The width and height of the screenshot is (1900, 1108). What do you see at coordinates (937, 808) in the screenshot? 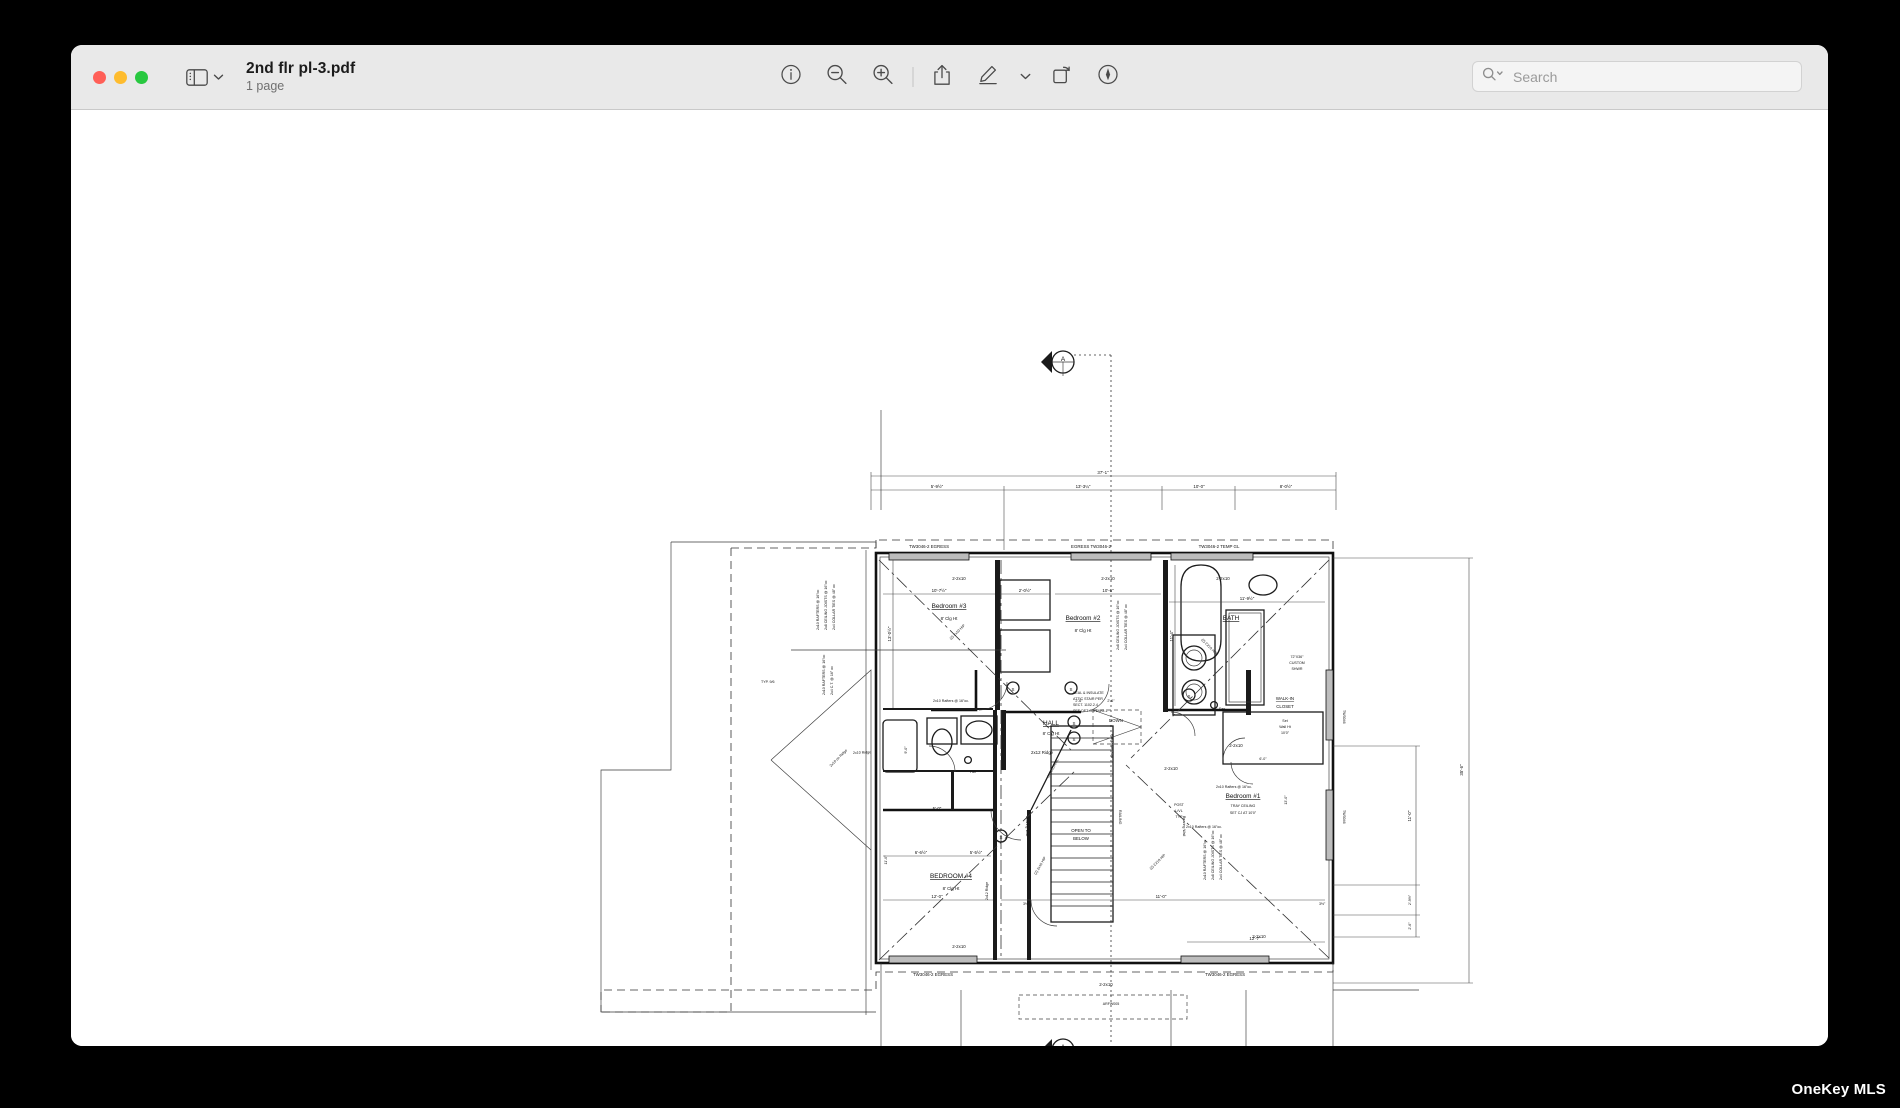
I see `dimension-label: 5'-0"` at bounding box center [937, 808].